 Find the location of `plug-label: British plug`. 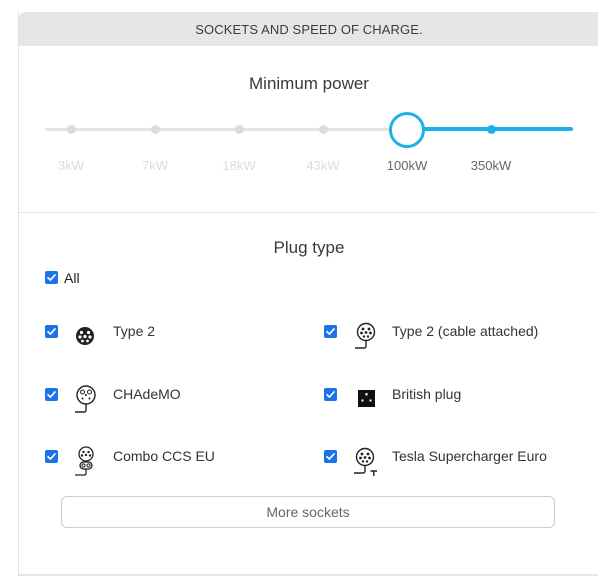

plug-label: British plug is located at coordinates (427, 394).